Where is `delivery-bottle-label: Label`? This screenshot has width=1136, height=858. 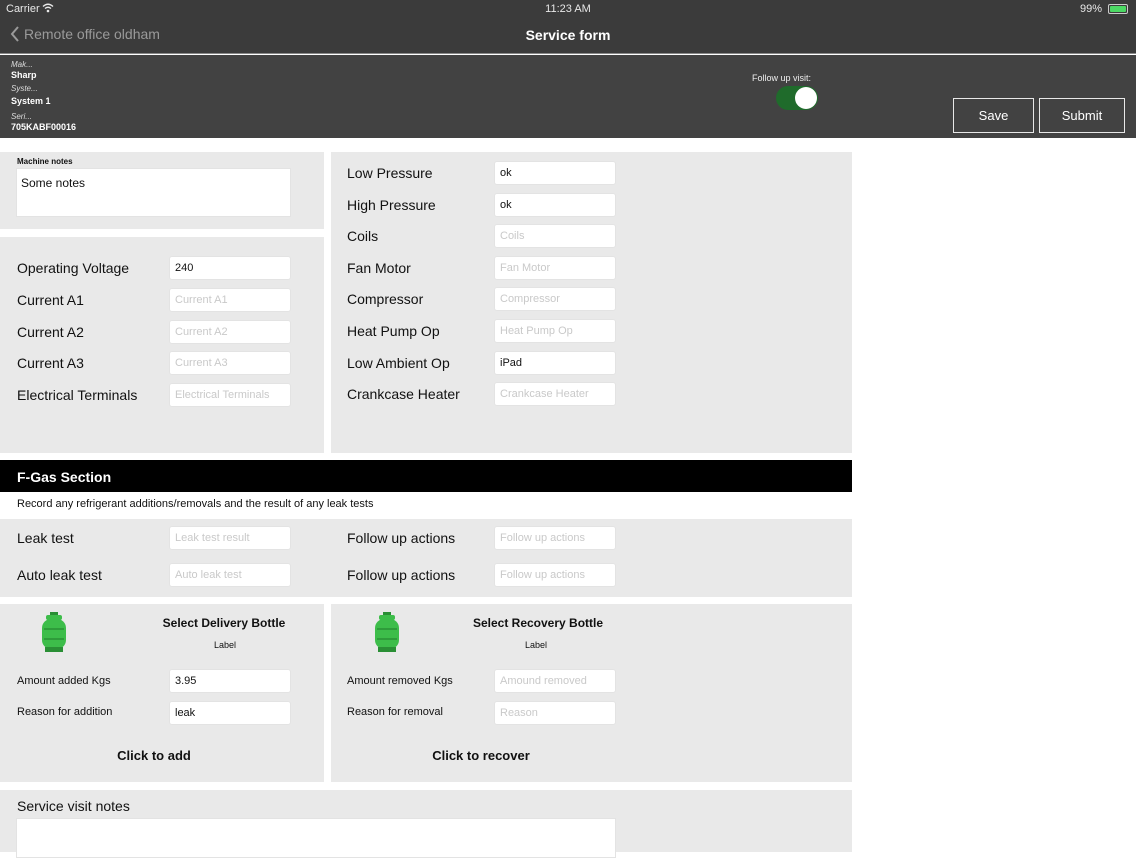 delivery-bottle-label: Label is located at coordinates (225, 645).